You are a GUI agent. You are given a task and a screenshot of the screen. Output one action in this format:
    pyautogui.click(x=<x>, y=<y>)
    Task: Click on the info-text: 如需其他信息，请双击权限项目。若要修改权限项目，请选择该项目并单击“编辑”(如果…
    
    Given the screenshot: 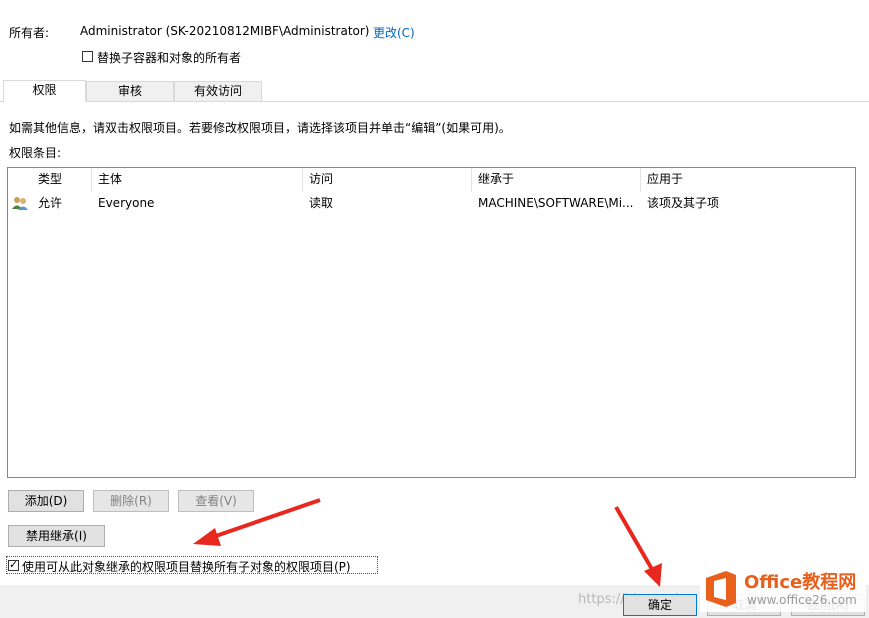 What is the action you would take?
    pyautogui.click(x=260, y=128)
    